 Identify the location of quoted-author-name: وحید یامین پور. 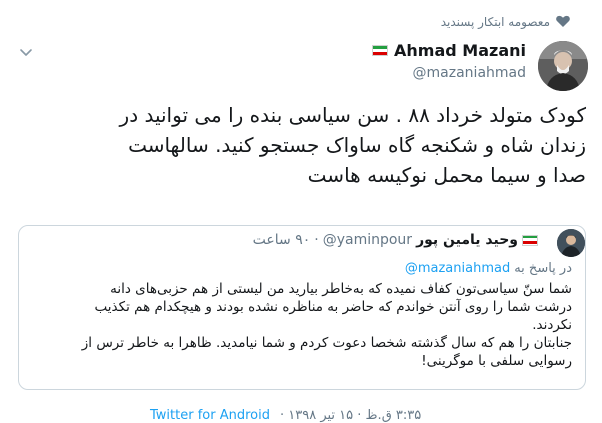
(467, 240).